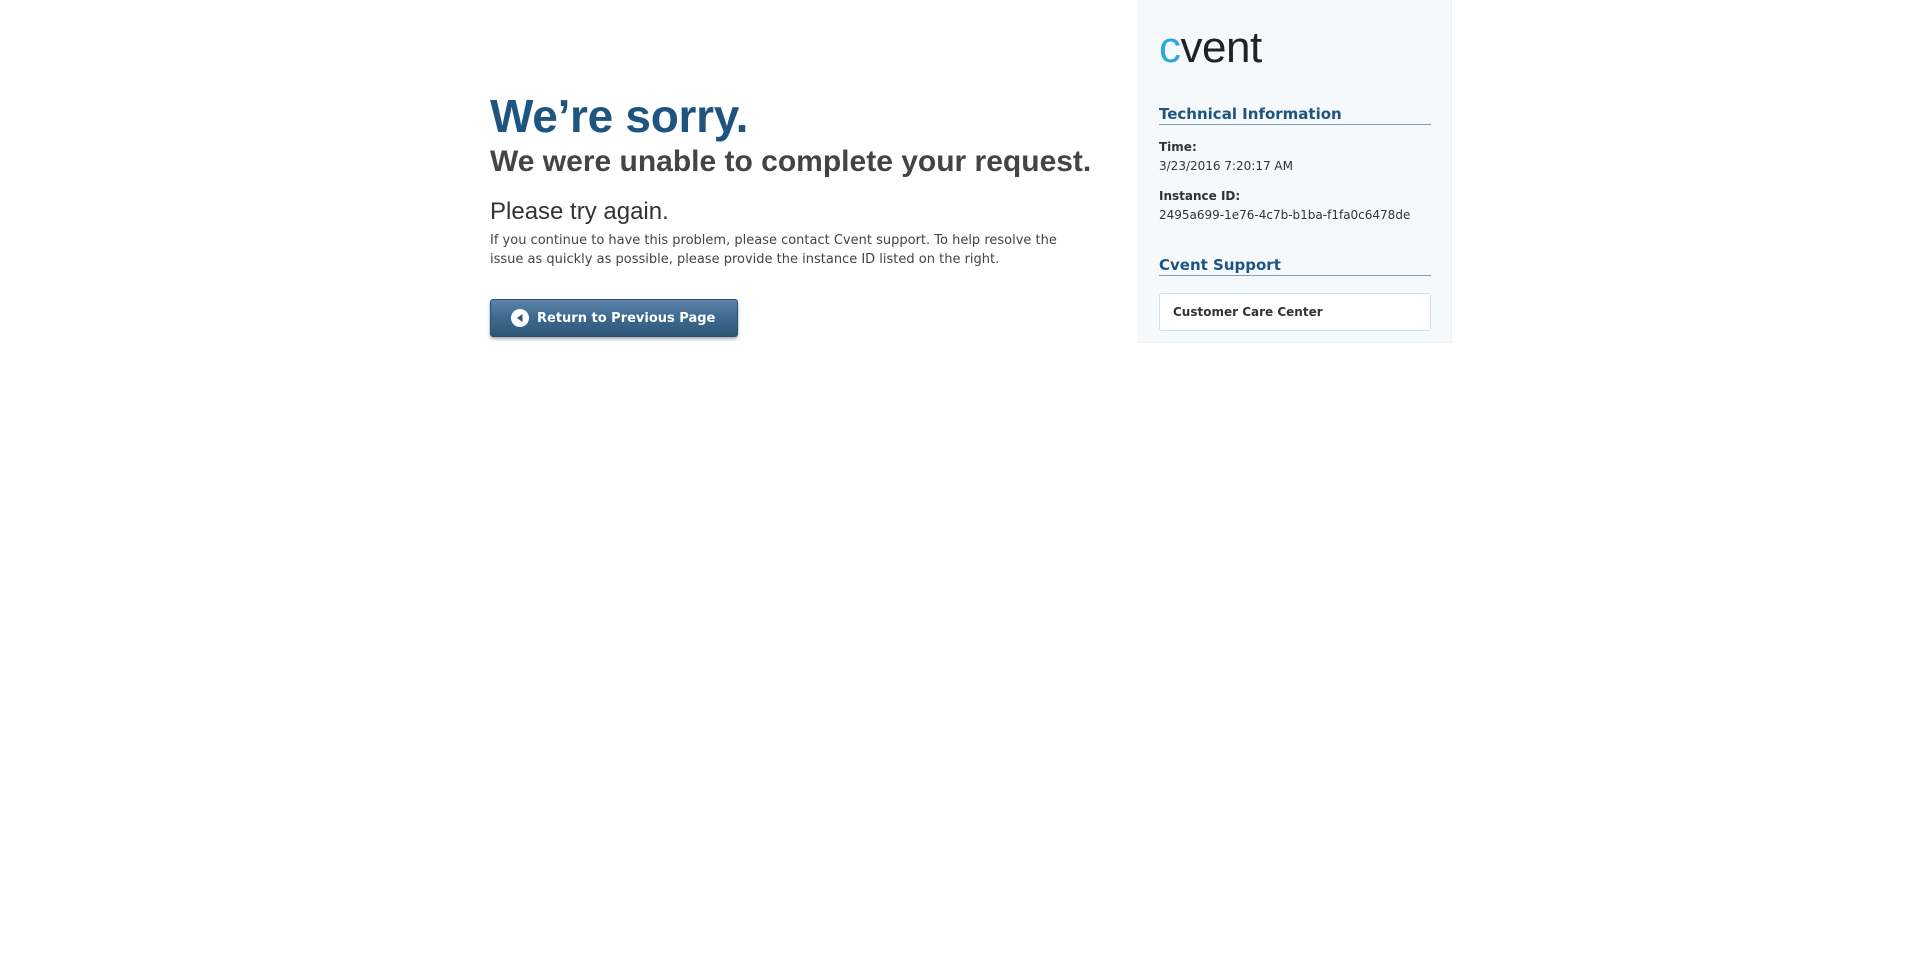  I want to click on cvent-support-heading: Cvent Support, so click(1295, 265).